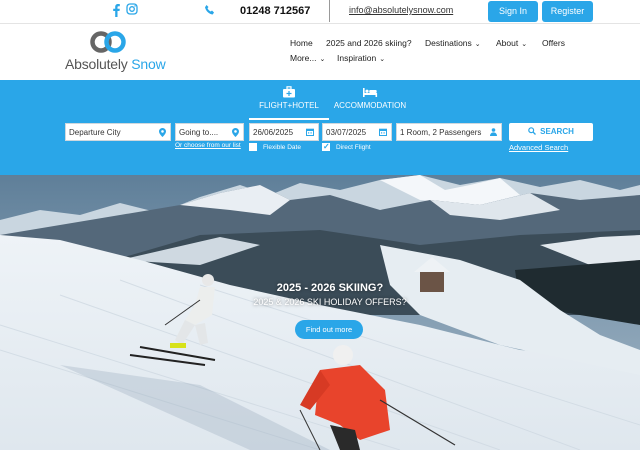 This screenshot has height=450, width=640. I want to click on nav-more: More... ⌄, so click(307, 58).